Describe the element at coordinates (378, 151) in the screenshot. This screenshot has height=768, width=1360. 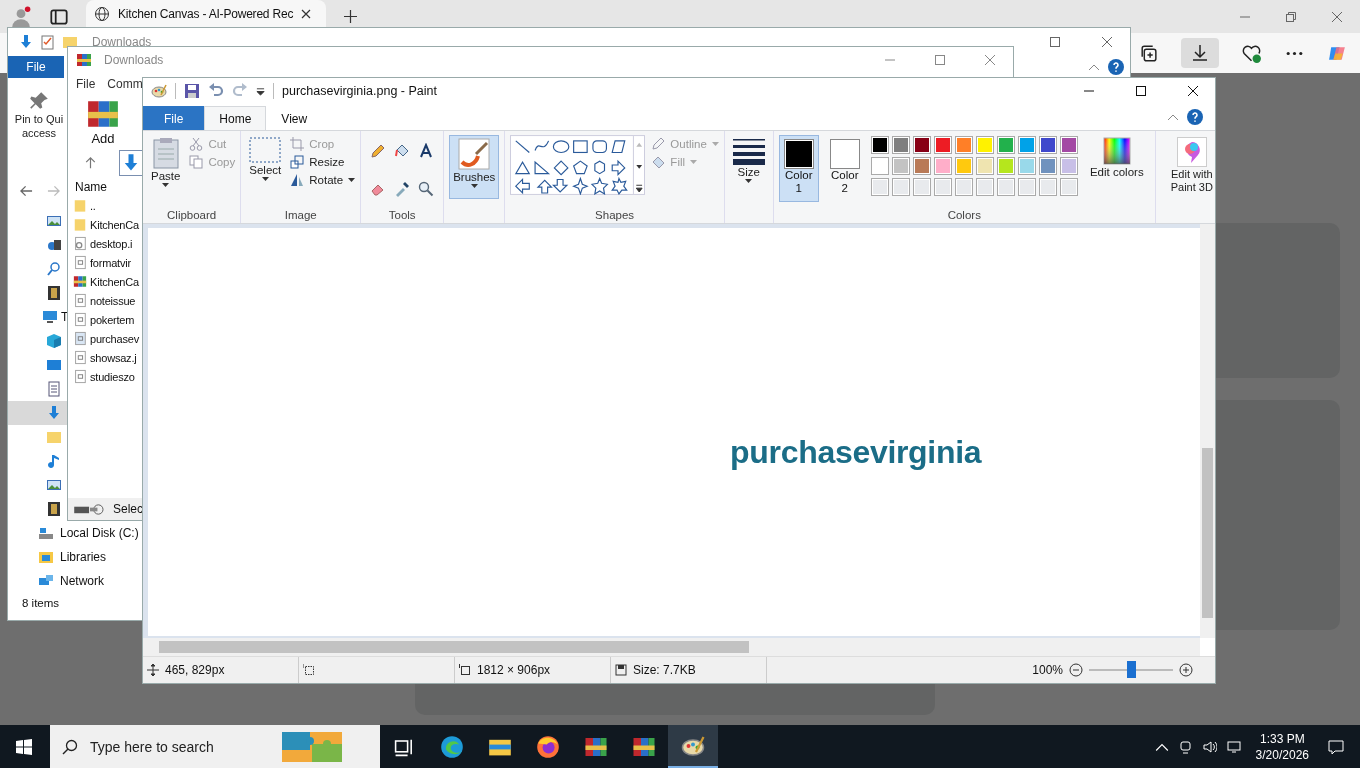
I see `pencil-icon` at that location.